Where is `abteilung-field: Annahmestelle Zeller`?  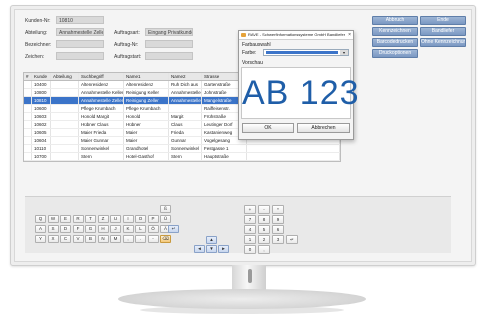
abteilung-field: Annahmestelle Zeller is located at coordinates (80, 32).